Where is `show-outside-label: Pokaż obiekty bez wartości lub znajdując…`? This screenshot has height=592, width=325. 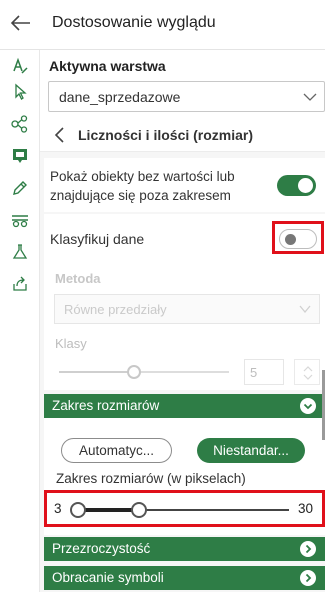 show-outside-label: Pokaż obiekty bez wartości lub znajdując… is located at coordinates (142, 186).